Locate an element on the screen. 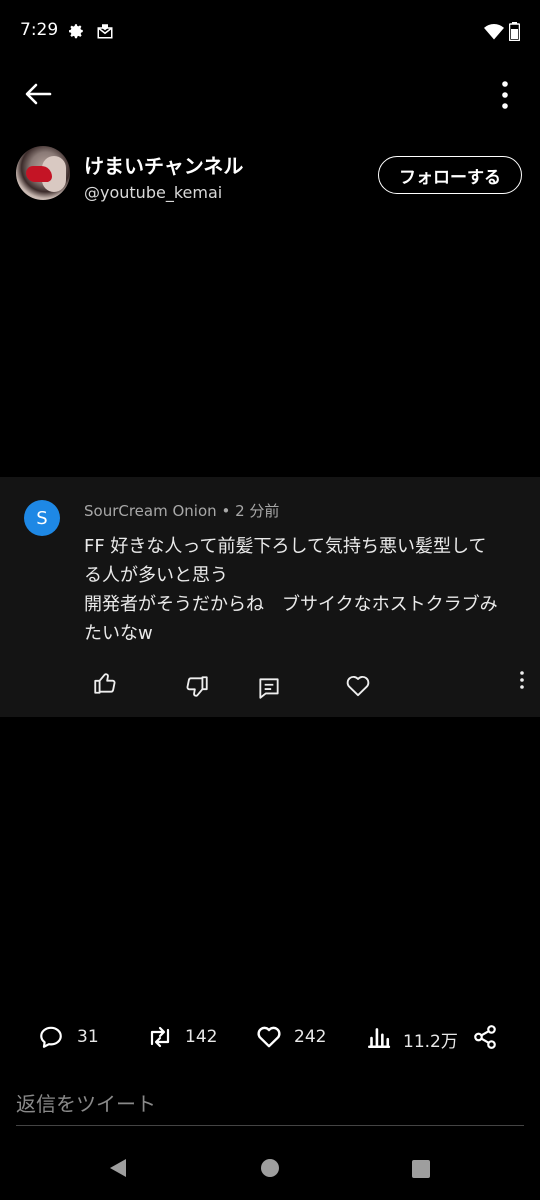  thumbs-up-icon is located at coordinates (105, 683).